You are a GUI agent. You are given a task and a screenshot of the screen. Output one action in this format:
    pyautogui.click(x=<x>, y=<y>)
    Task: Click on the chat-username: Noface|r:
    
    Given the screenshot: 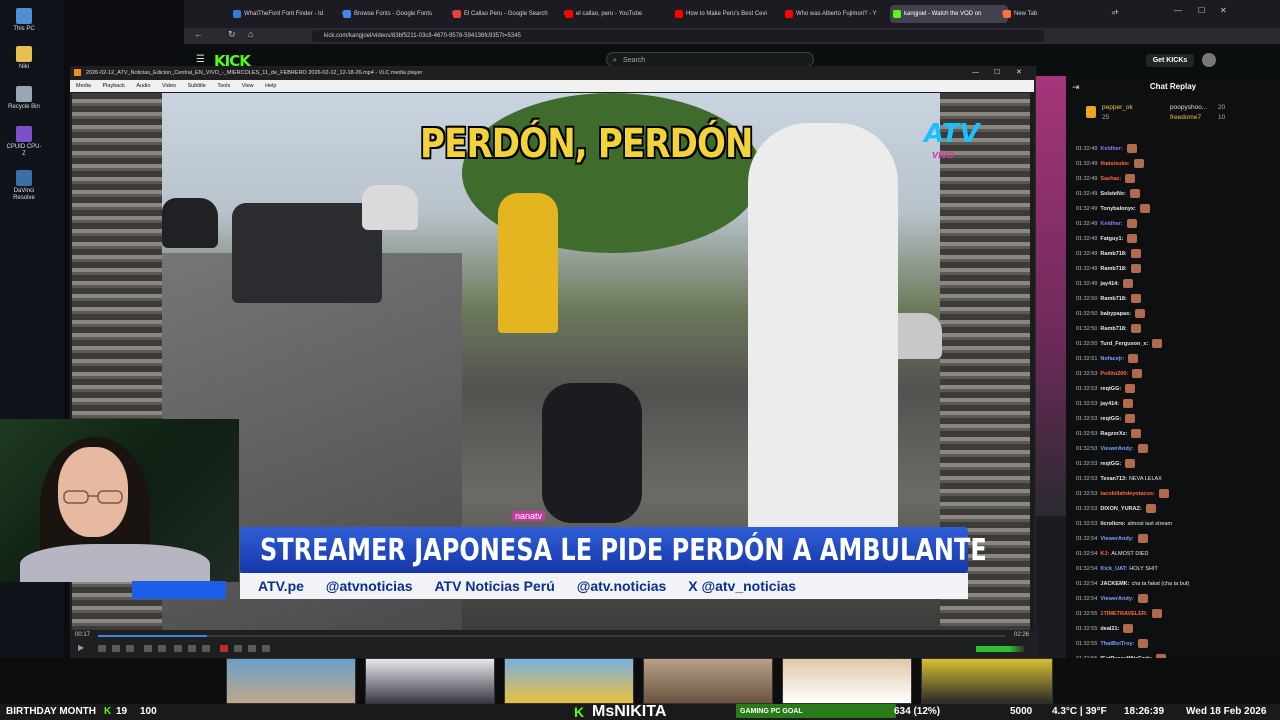 What is the action you would take?
    pyautogui.click(x=1112, y=359)
    